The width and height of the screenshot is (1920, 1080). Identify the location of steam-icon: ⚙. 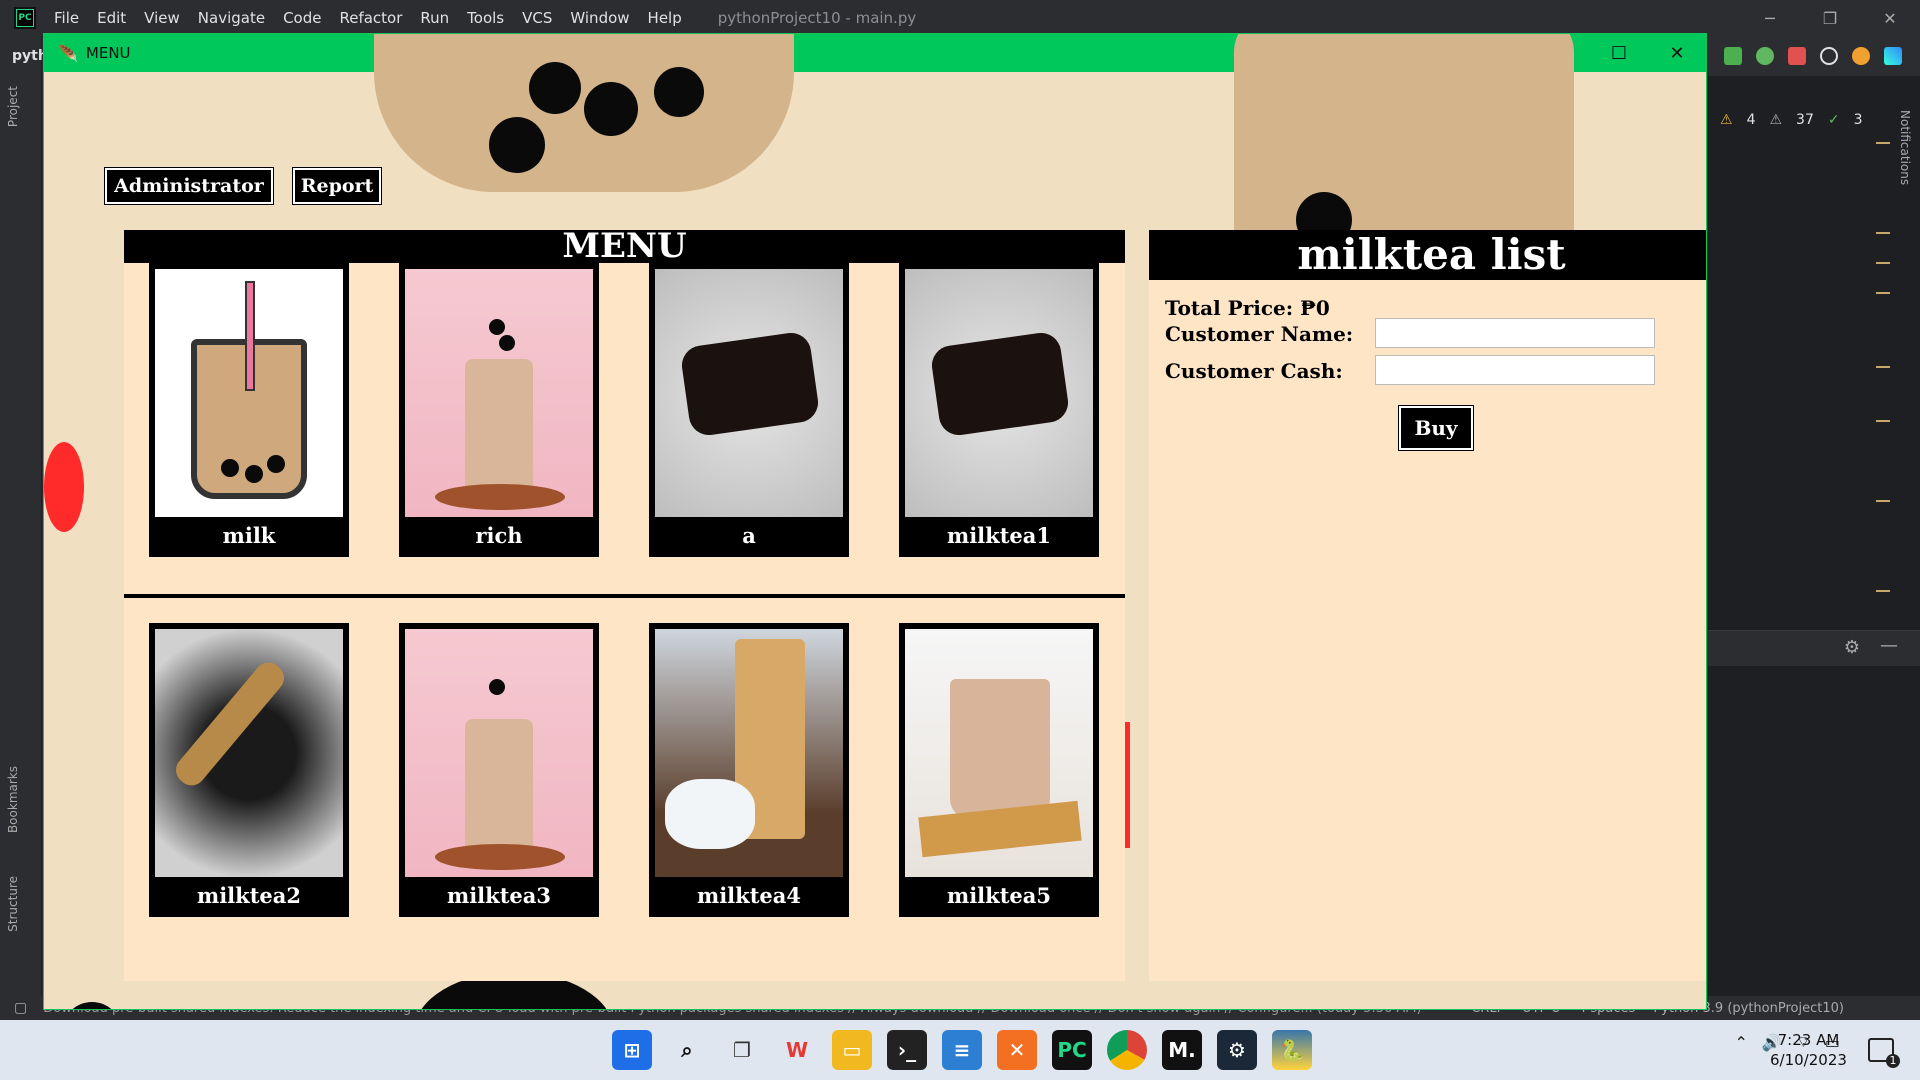
(1237, 1050).